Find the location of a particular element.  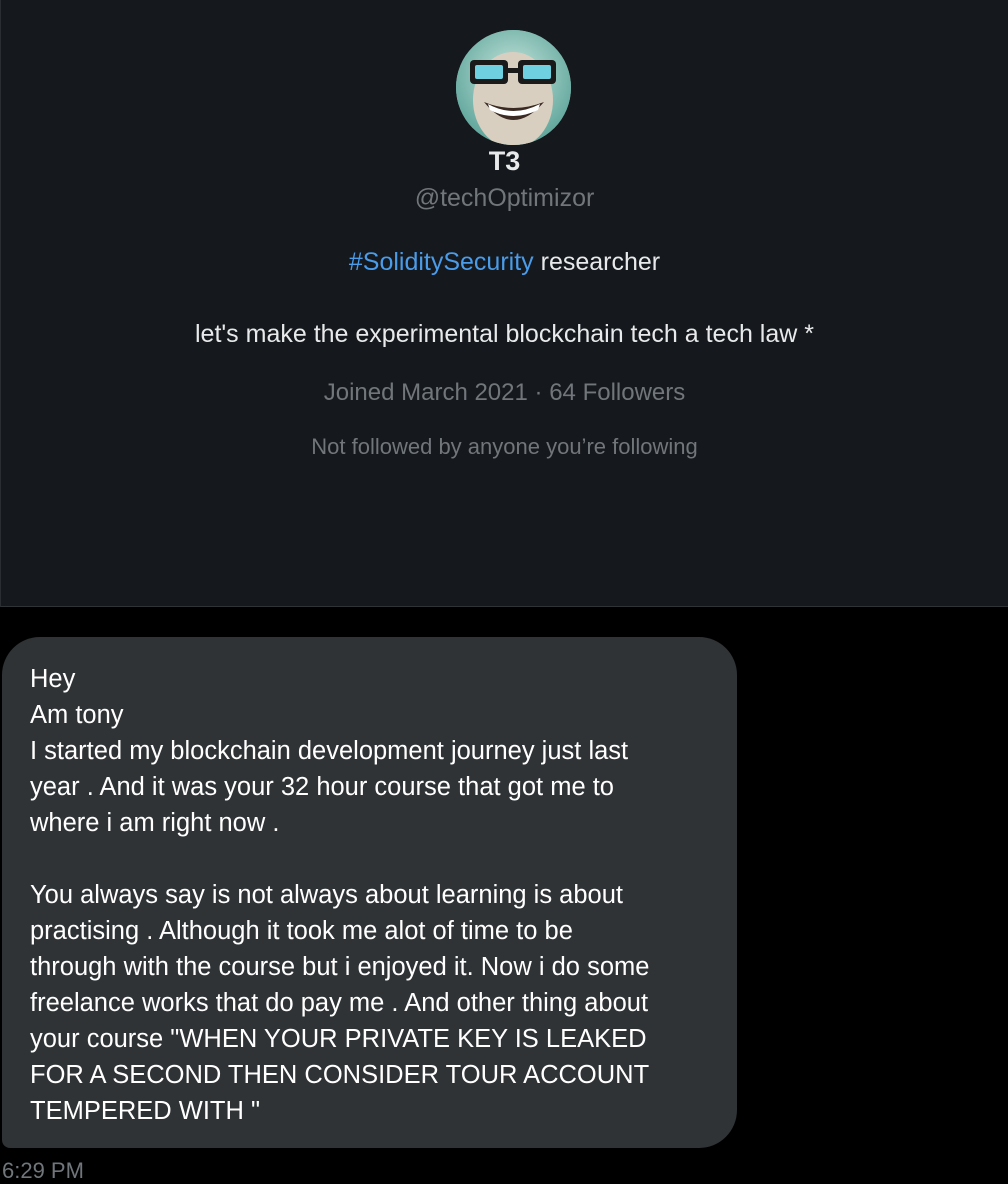

bio-line-1: #SoliditySecurity researcher is located at coordinates (504, 262).